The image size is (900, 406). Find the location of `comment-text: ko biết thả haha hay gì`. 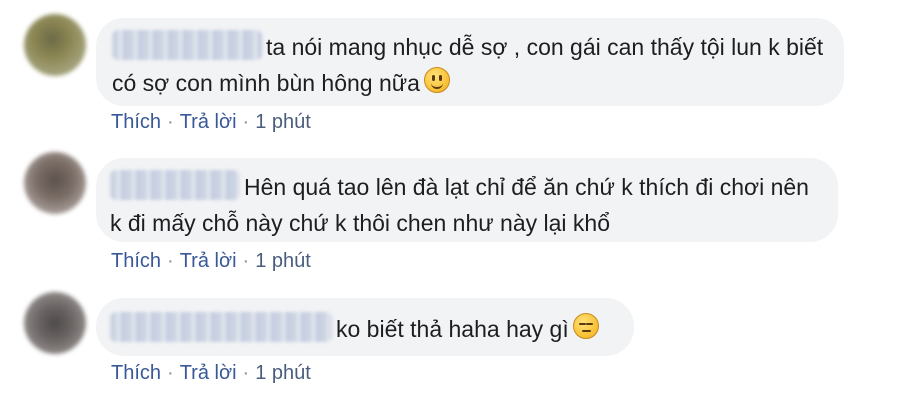

comment-text: ko biết thả haha hay gì is located at coordinates (452, 328).